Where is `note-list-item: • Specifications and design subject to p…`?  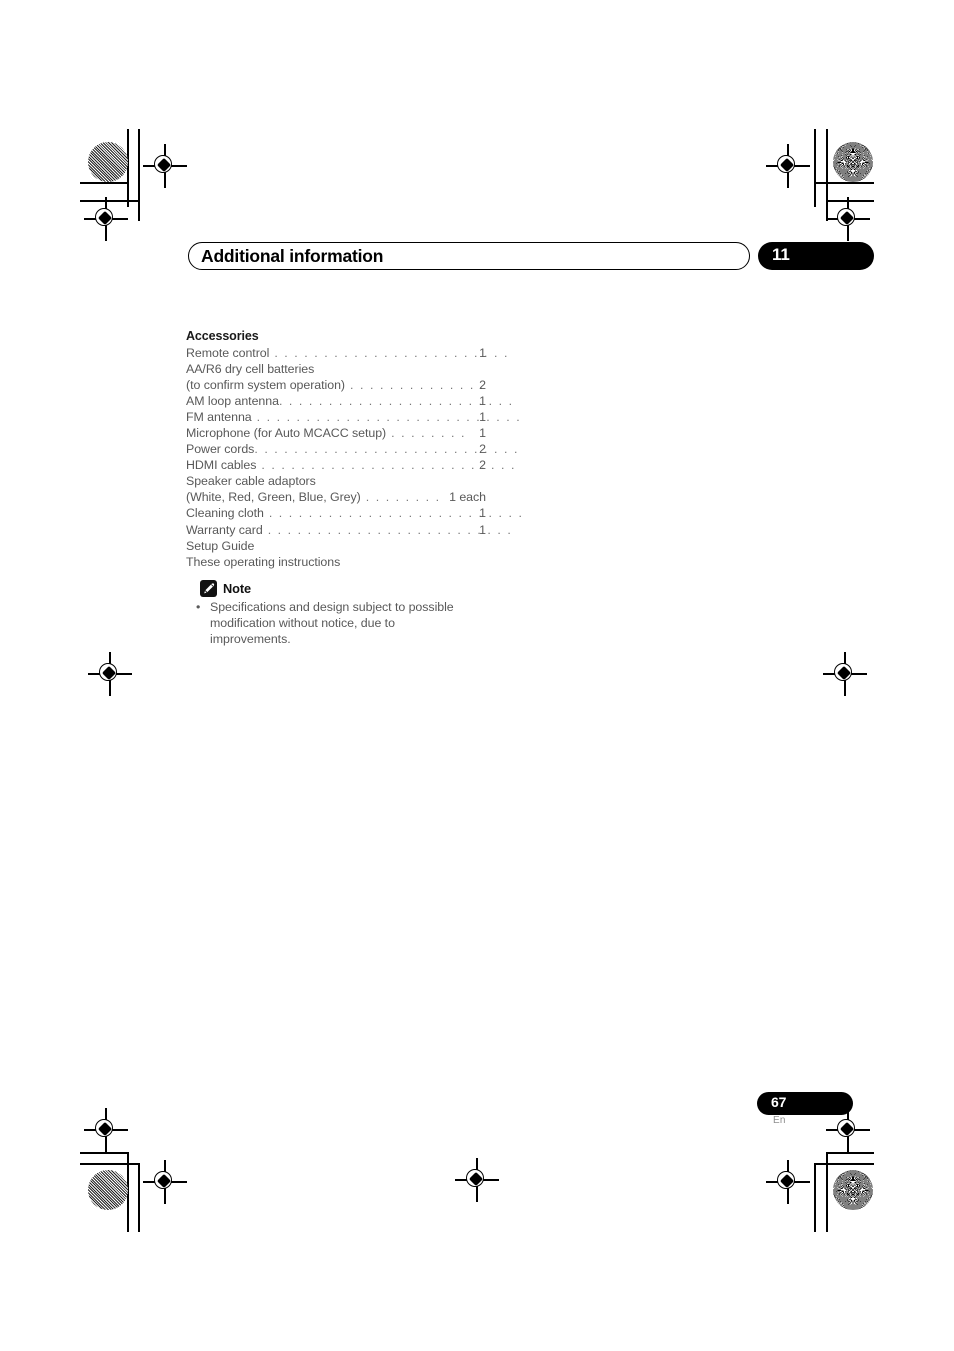
note-list-item: • Specifications and design subject to p… is located at coordinates (330, 623).